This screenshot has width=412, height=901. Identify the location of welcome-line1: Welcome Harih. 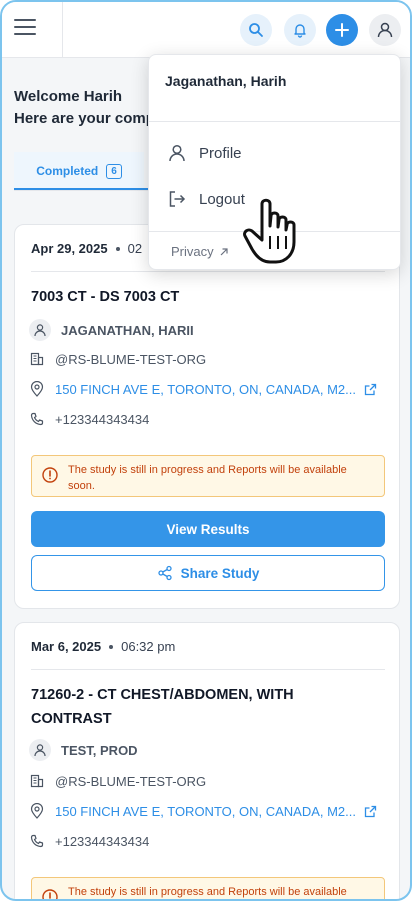
(68, 96).